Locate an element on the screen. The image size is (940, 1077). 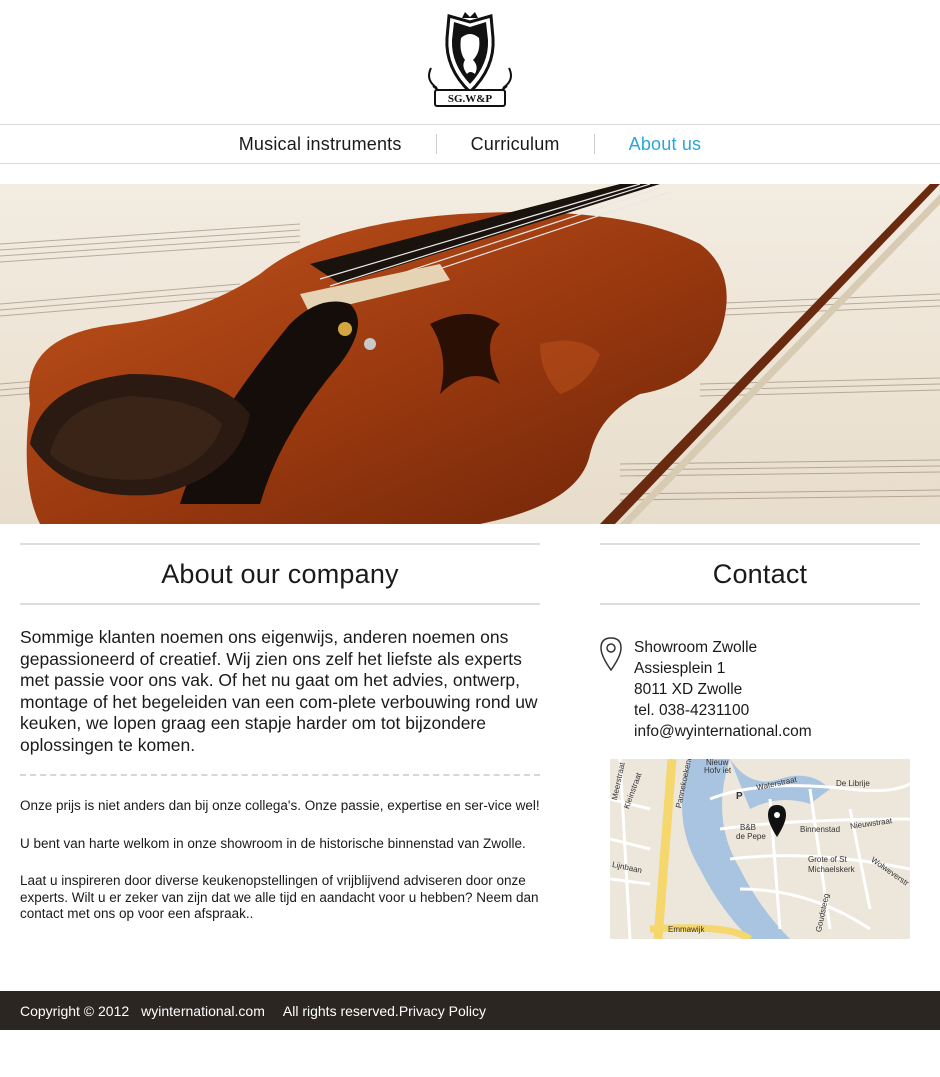
map-label: Emmawijk is located at coordinates (686, 929).